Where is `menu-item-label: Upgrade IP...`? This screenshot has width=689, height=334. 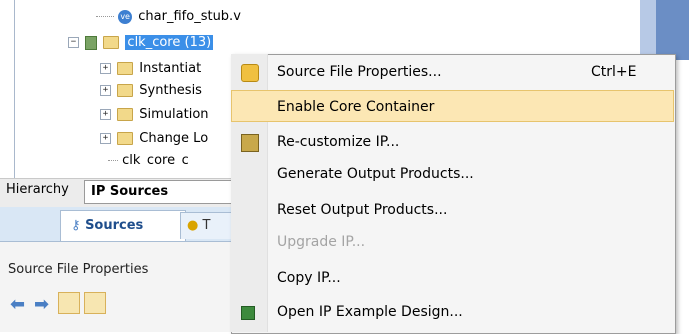 menu-item-label: Upgrade IP... is located at coordinates (321, 242).